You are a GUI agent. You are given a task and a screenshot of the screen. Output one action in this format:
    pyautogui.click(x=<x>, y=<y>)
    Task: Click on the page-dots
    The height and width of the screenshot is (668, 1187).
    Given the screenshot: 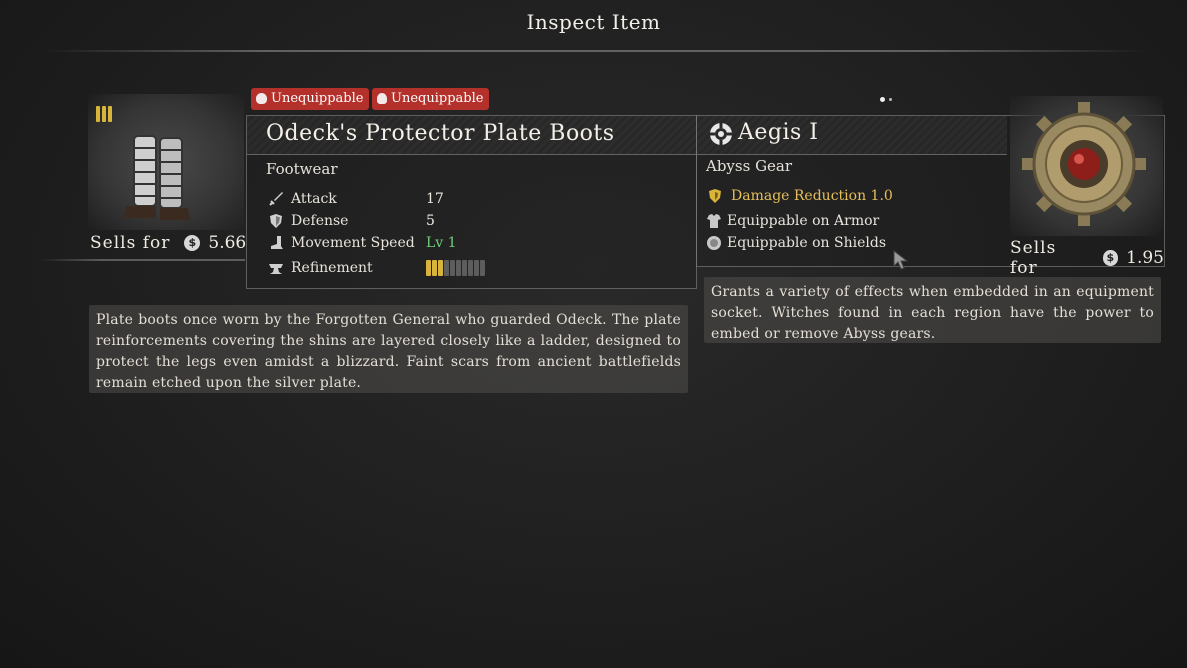 What is the action you would take?
    pyautogui.click(x=886, y=99)
    